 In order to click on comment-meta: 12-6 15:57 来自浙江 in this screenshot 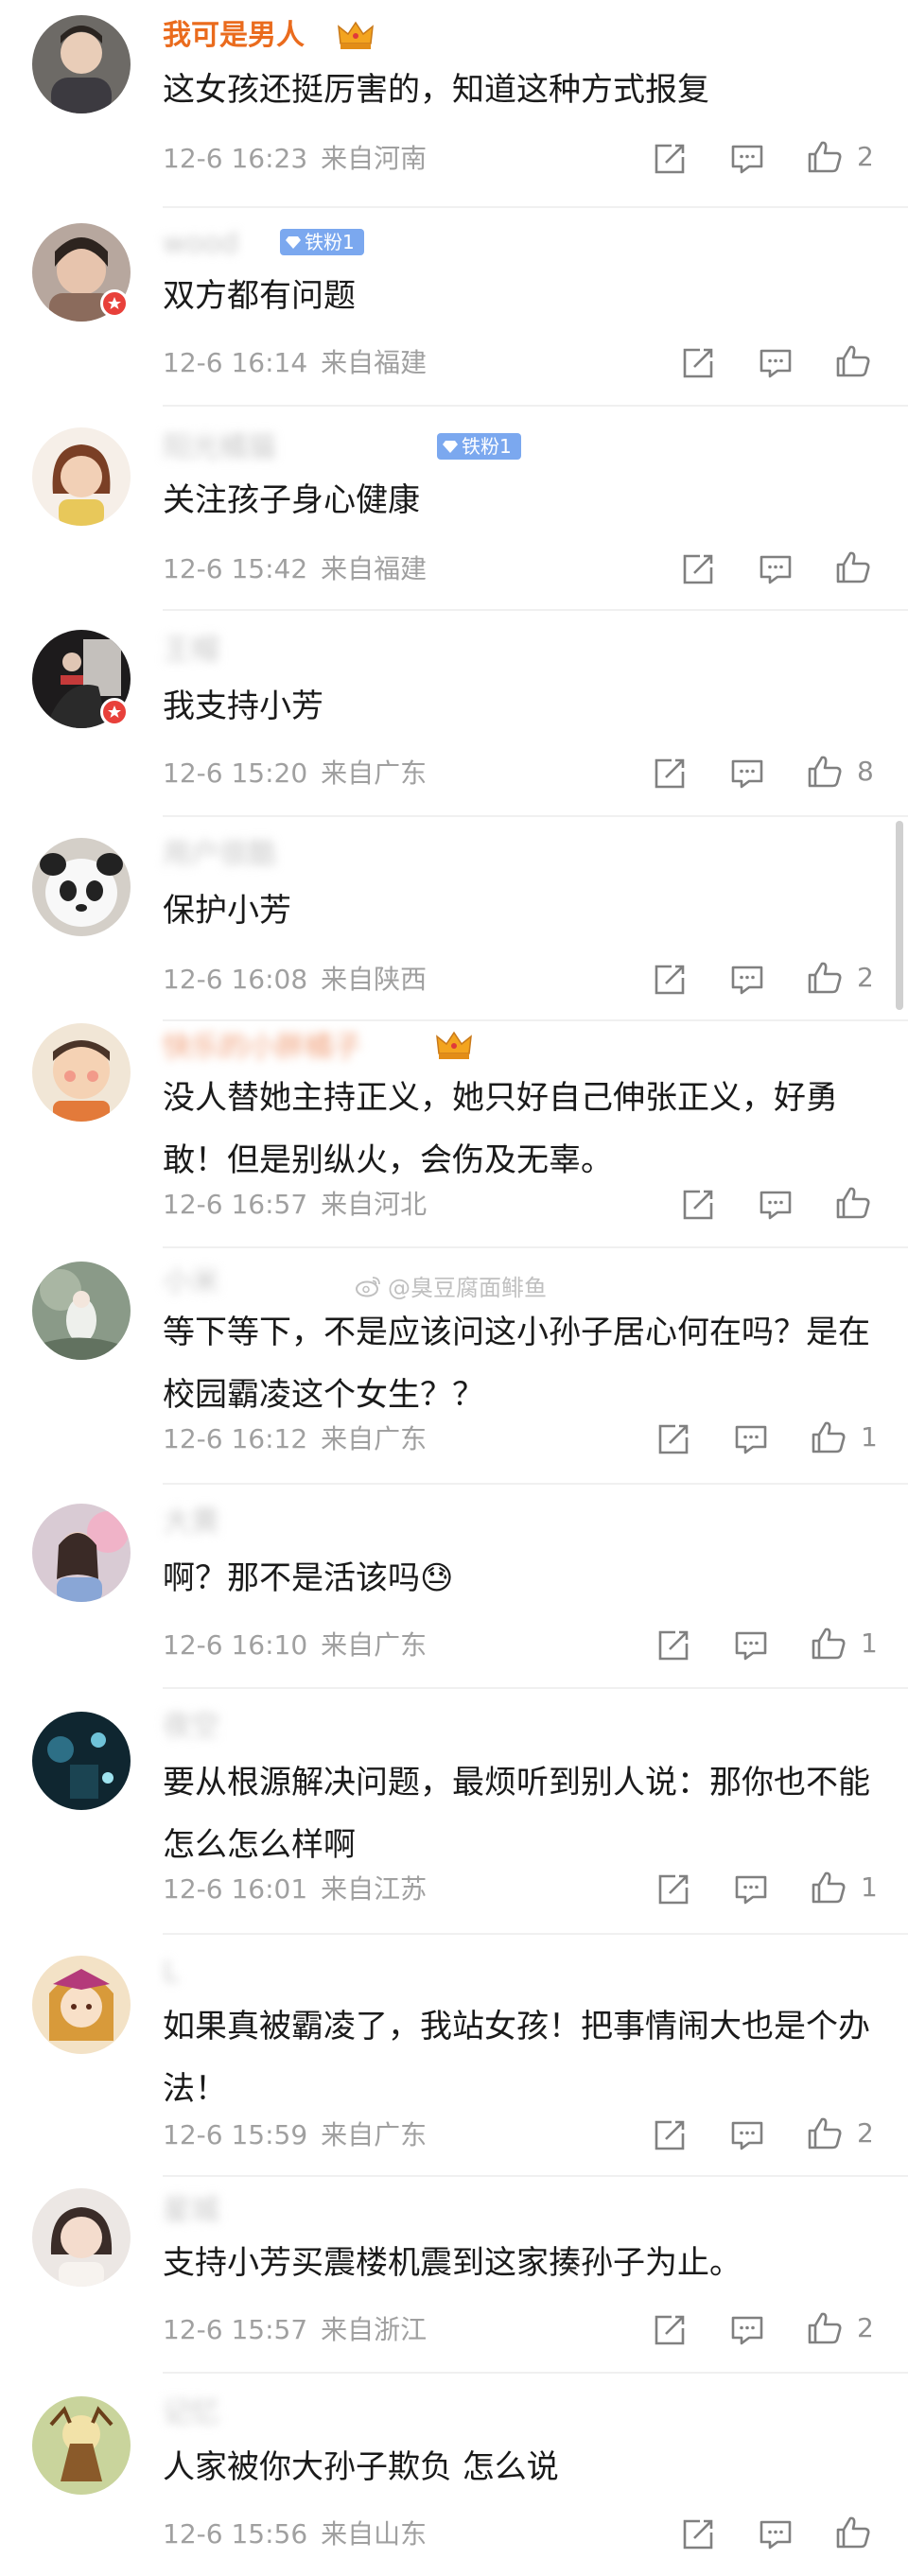, I will do `click(295, 2330)`.